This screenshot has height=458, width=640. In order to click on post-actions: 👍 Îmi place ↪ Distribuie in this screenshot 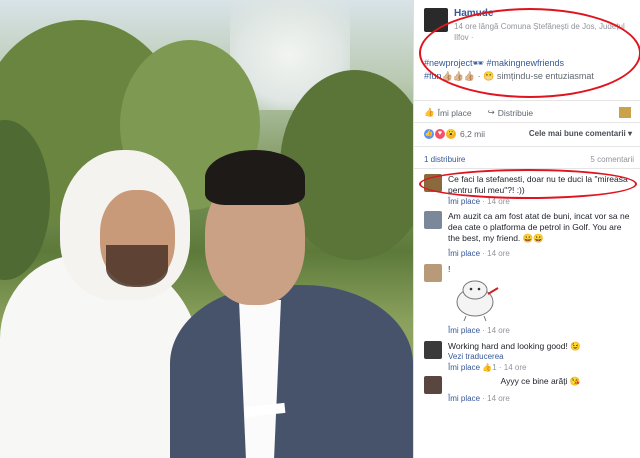, I will do `click(527, 112)`.